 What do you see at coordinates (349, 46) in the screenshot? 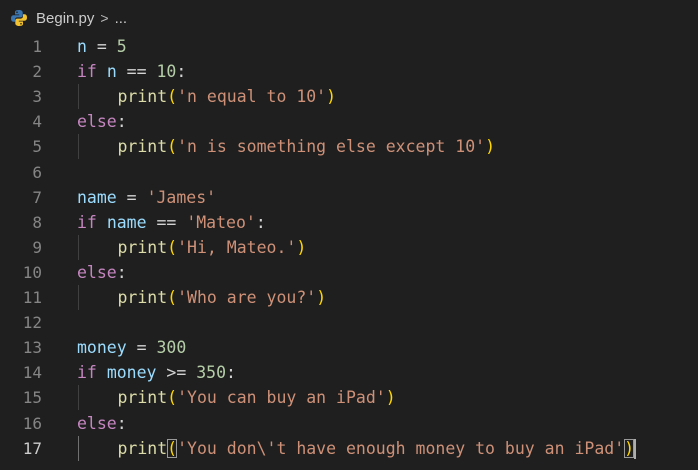
I see `code-line: 1 n = 5` at bounding box center [349, 46].